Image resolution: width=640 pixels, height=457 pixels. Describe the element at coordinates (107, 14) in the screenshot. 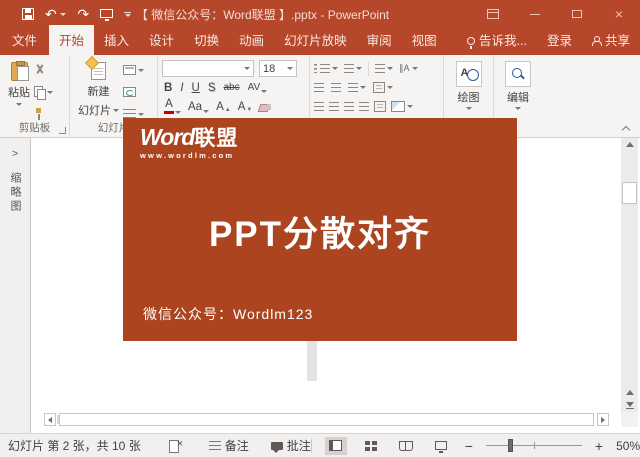

I see `start-from-beginning-button` at that location.